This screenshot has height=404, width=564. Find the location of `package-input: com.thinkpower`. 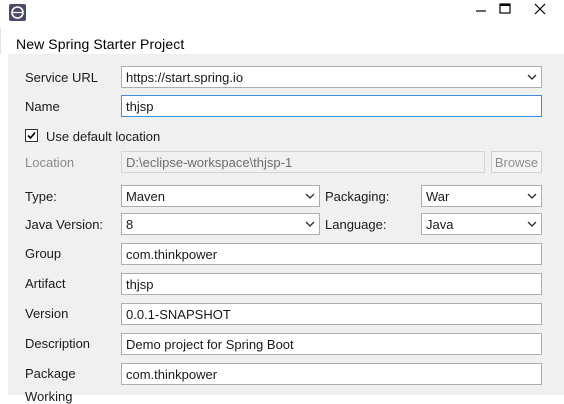

package-input: com.thinkpower is located at coordinates (331, 374).